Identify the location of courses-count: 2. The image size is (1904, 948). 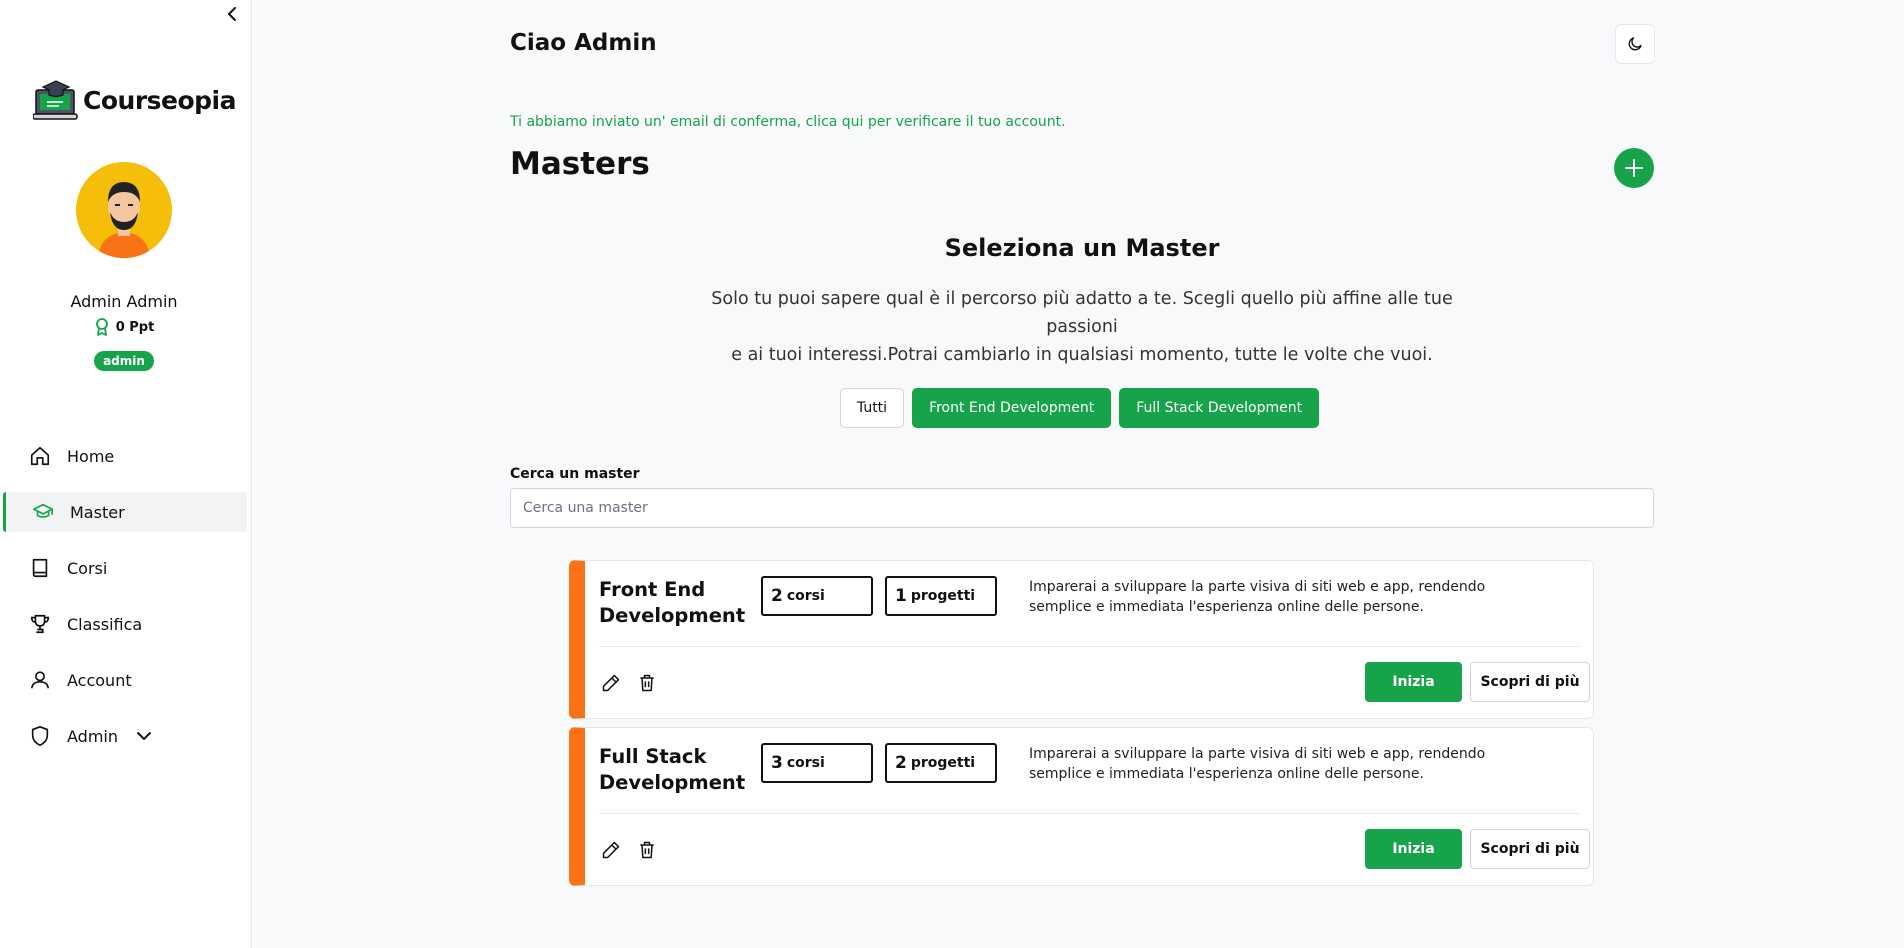
(777, 596).